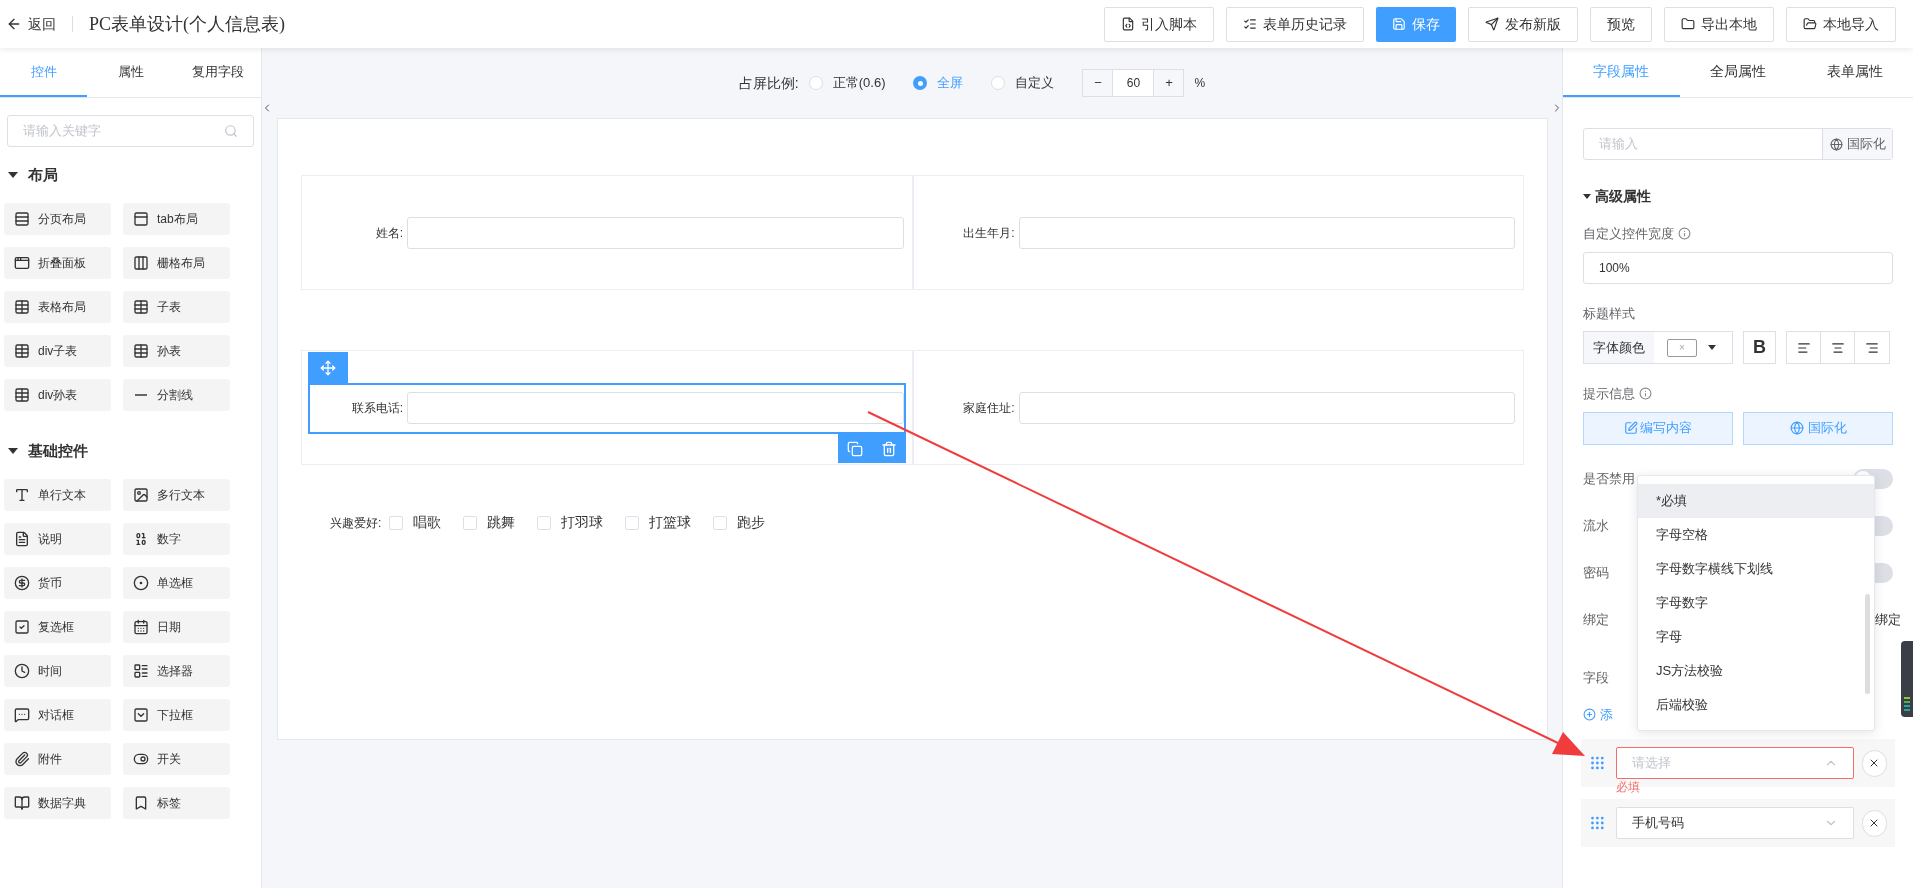 The image size is (1913, 888). What do you see at coordinates (22, 803) in the screenshot?
I see `book-icon` at bounding box center [22, 803].